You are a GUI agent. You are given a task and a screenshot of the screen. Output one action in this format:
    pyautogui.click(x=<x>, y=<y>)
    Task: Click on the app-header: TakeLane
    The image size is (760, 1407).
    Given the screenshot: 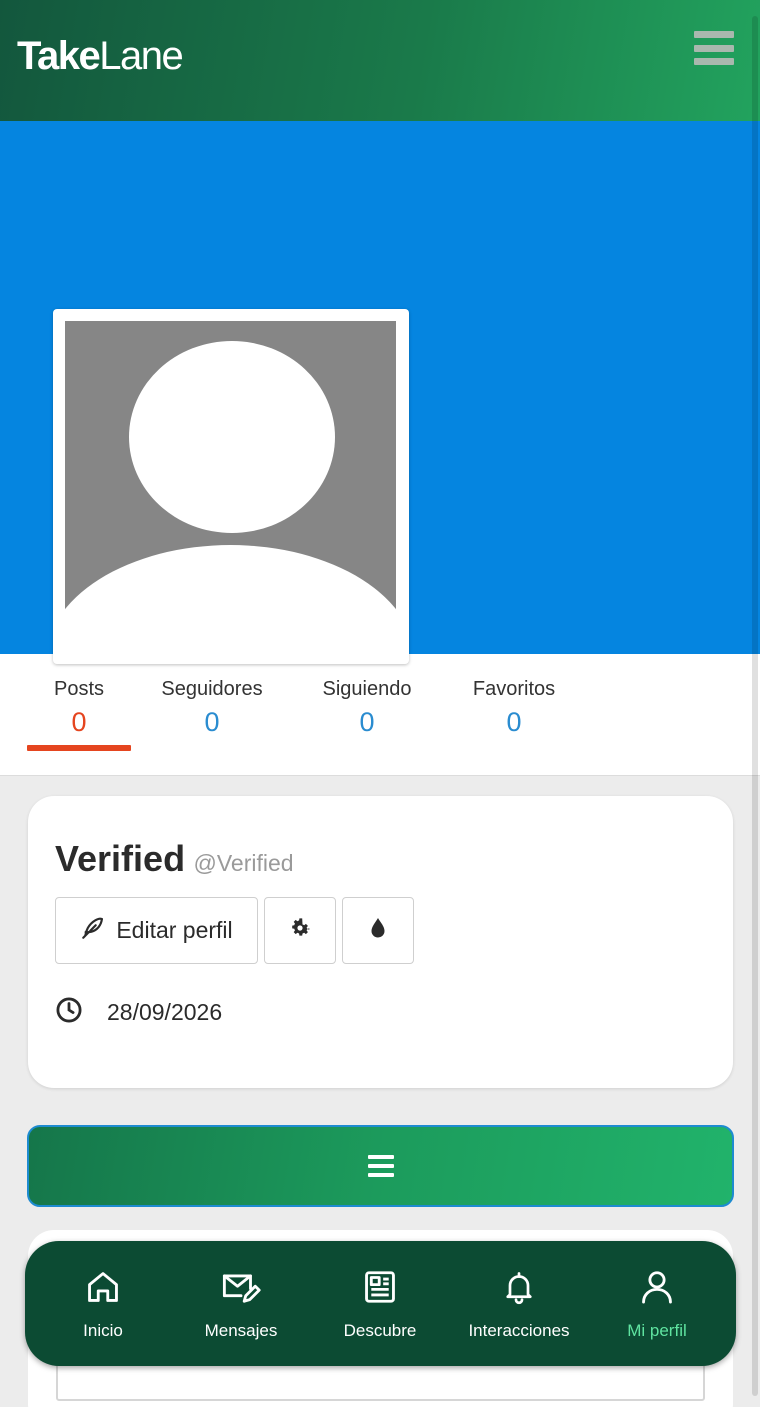 What is the action you would take?
    pyautogui.click(x=380, y=60)
    